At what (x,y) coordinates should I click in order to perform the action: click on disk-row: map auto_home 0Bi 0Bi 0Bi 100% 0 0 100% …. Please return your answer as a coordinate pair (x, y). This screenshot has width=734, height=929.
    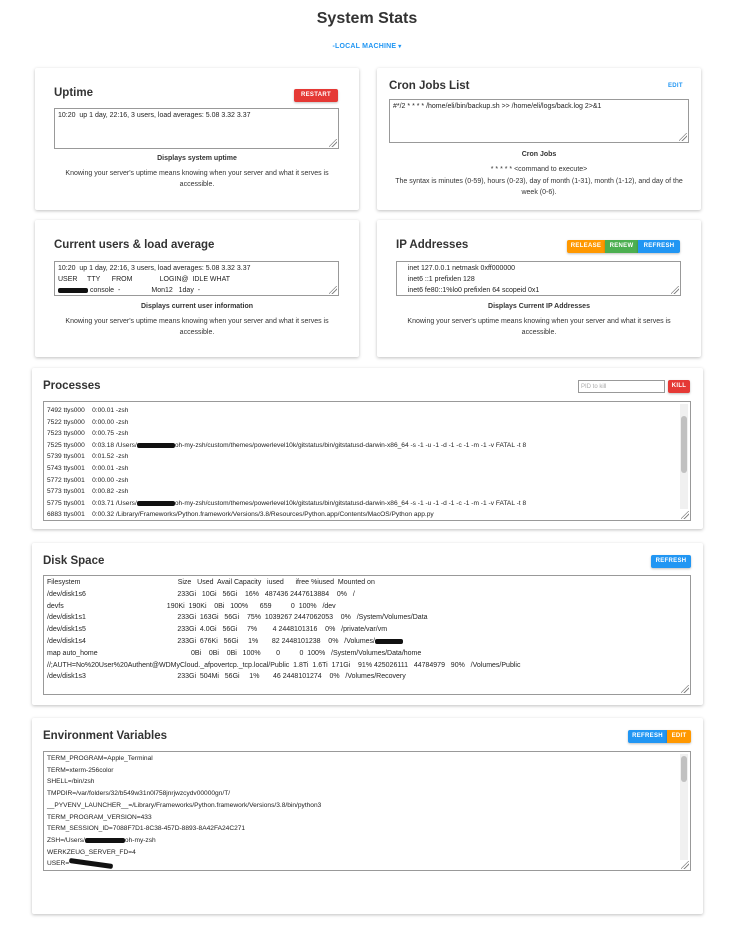
    Looking at the image, I should click on (234, 653).